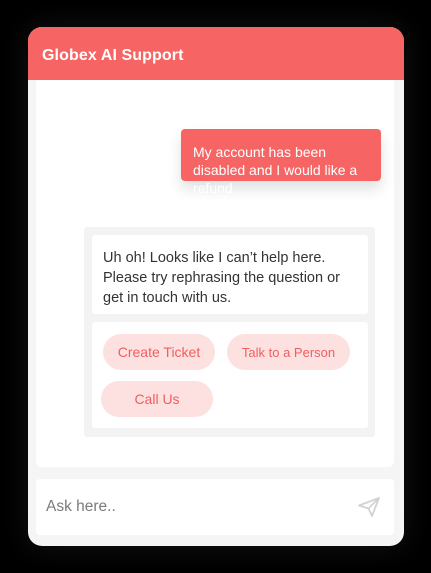 The width and height of the screenshot is (431, 573). Describe the element at coordinates (113, 55) in the screenshot. I see `header-title: Globex AI Support` at that location.